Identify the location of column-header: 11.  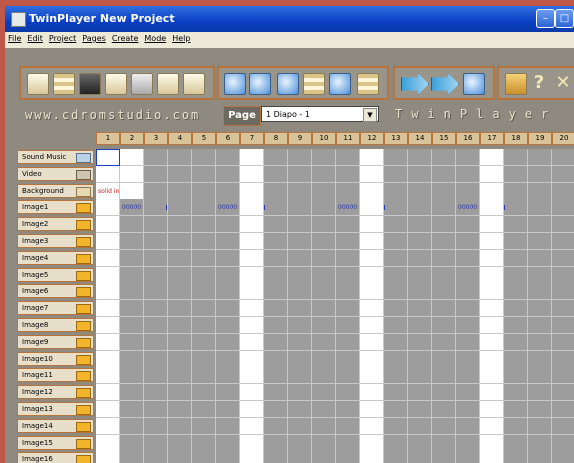
(348, 138).